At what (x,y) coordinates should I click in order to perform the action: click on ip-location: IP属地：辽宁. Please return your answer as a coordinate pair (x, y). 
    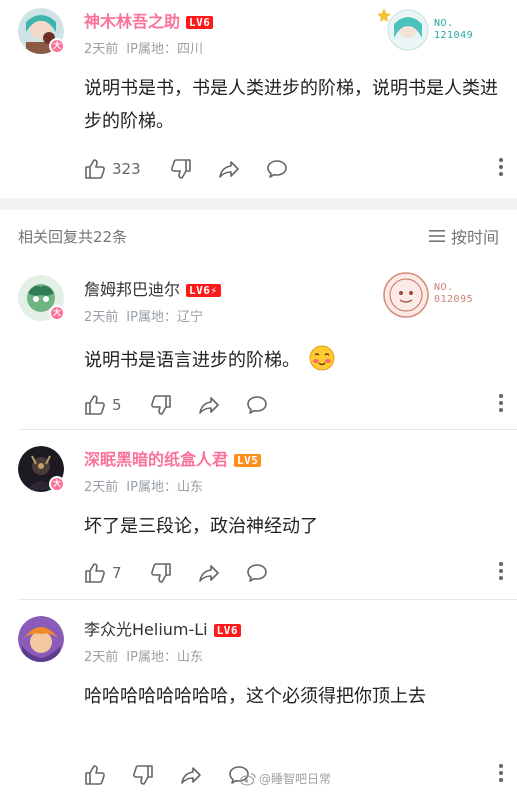
    Looking at the image, I should click on (164, 317).